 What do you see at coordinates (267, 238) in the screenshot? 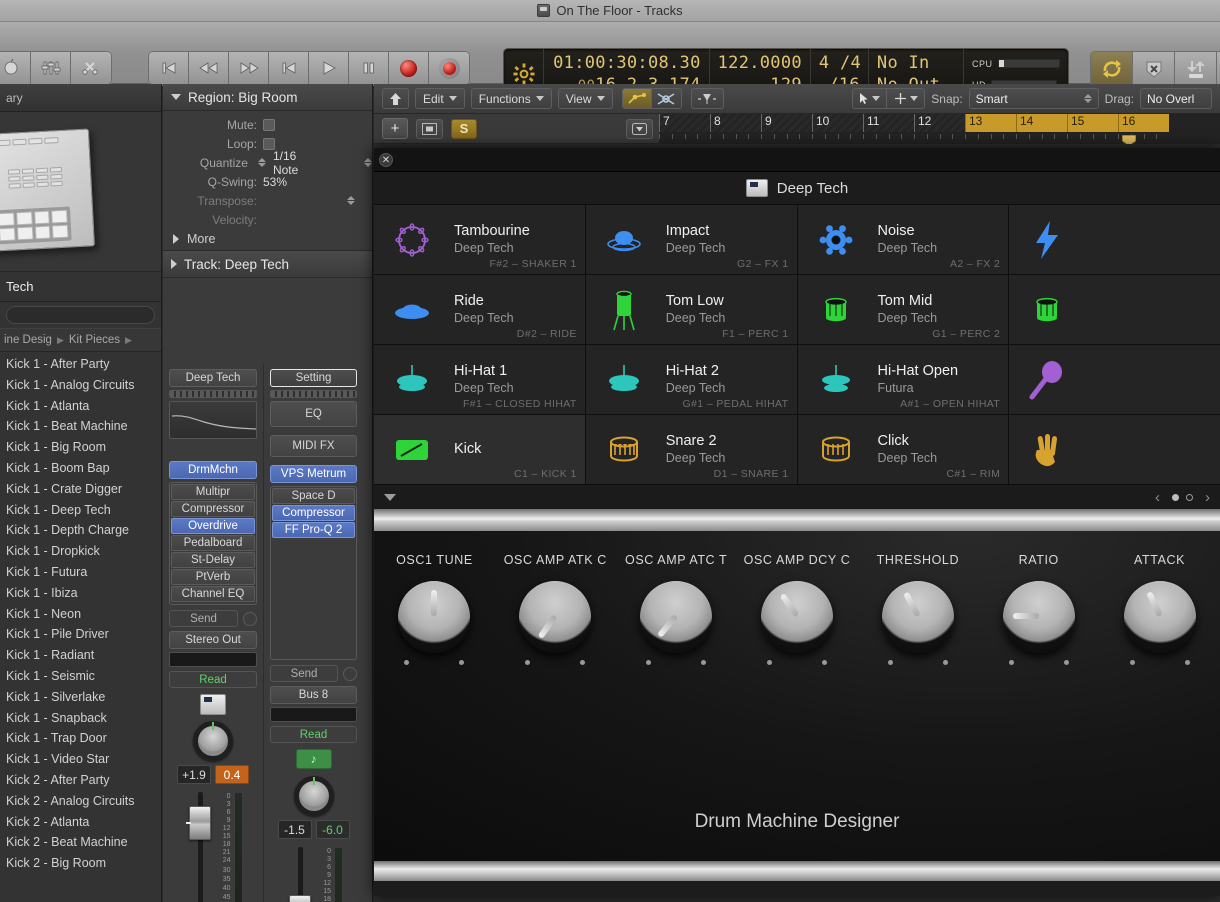
I see `more-disclosure: More` at bounding box center [267, 238].